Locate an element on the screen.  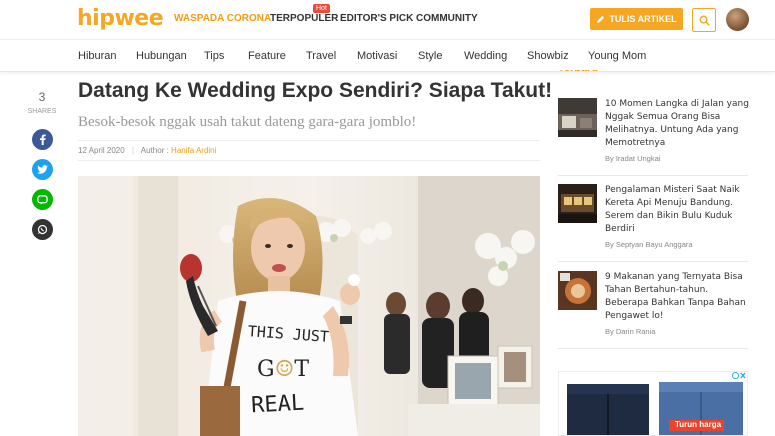
sidebar-ad: Turun harga is located at coordinates (653, 403).